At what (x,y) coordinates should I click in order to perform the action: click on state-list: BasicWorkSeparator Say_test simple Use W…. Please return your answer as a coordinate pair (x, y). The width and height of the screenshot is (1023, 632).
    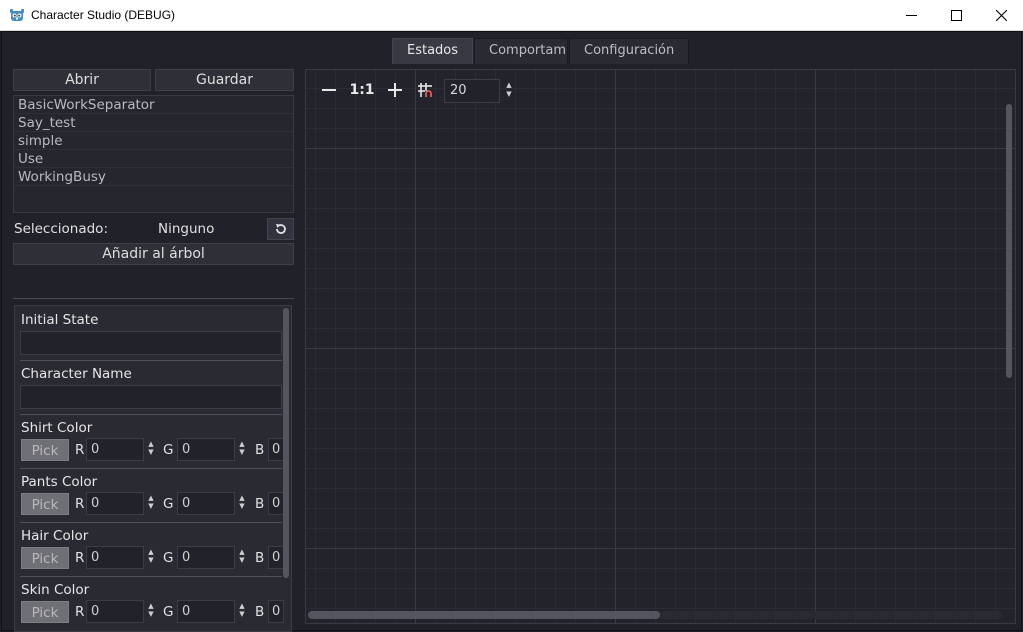
    Looking at the image, I should click on (153, 154).